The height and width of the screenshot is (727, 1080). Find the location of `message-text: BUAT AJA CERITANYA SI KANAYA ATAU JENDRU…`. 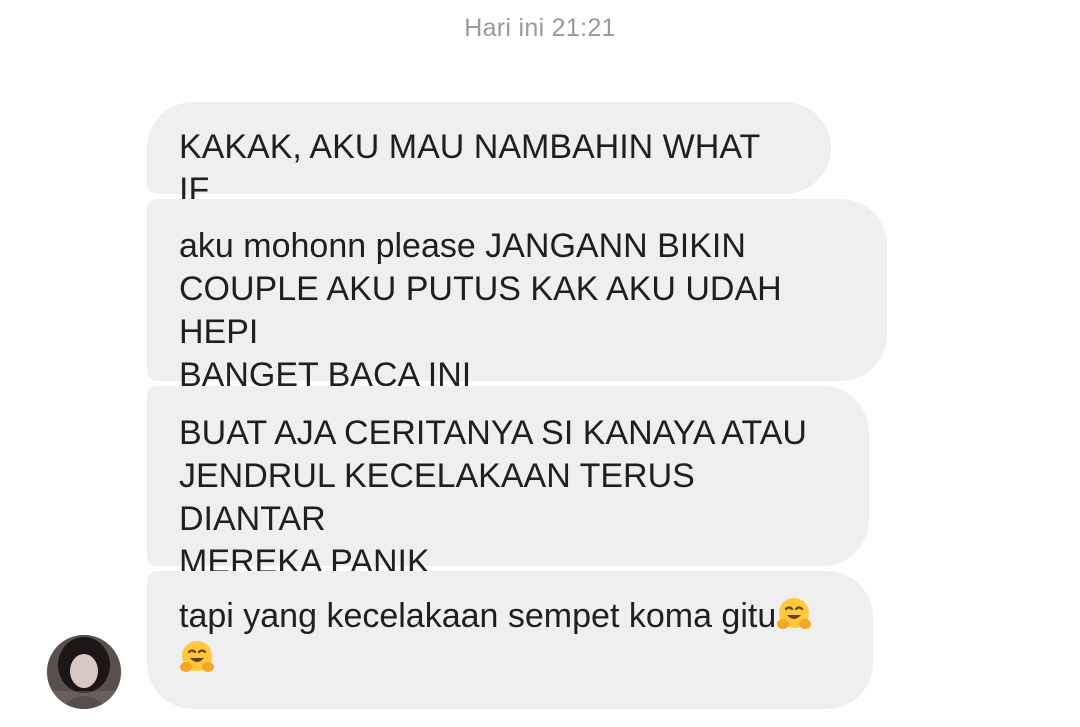

message-text: BUAT AJA CERITANYA SI KANAYA ATAU JENDRU… is located at coordinates (493, 497).